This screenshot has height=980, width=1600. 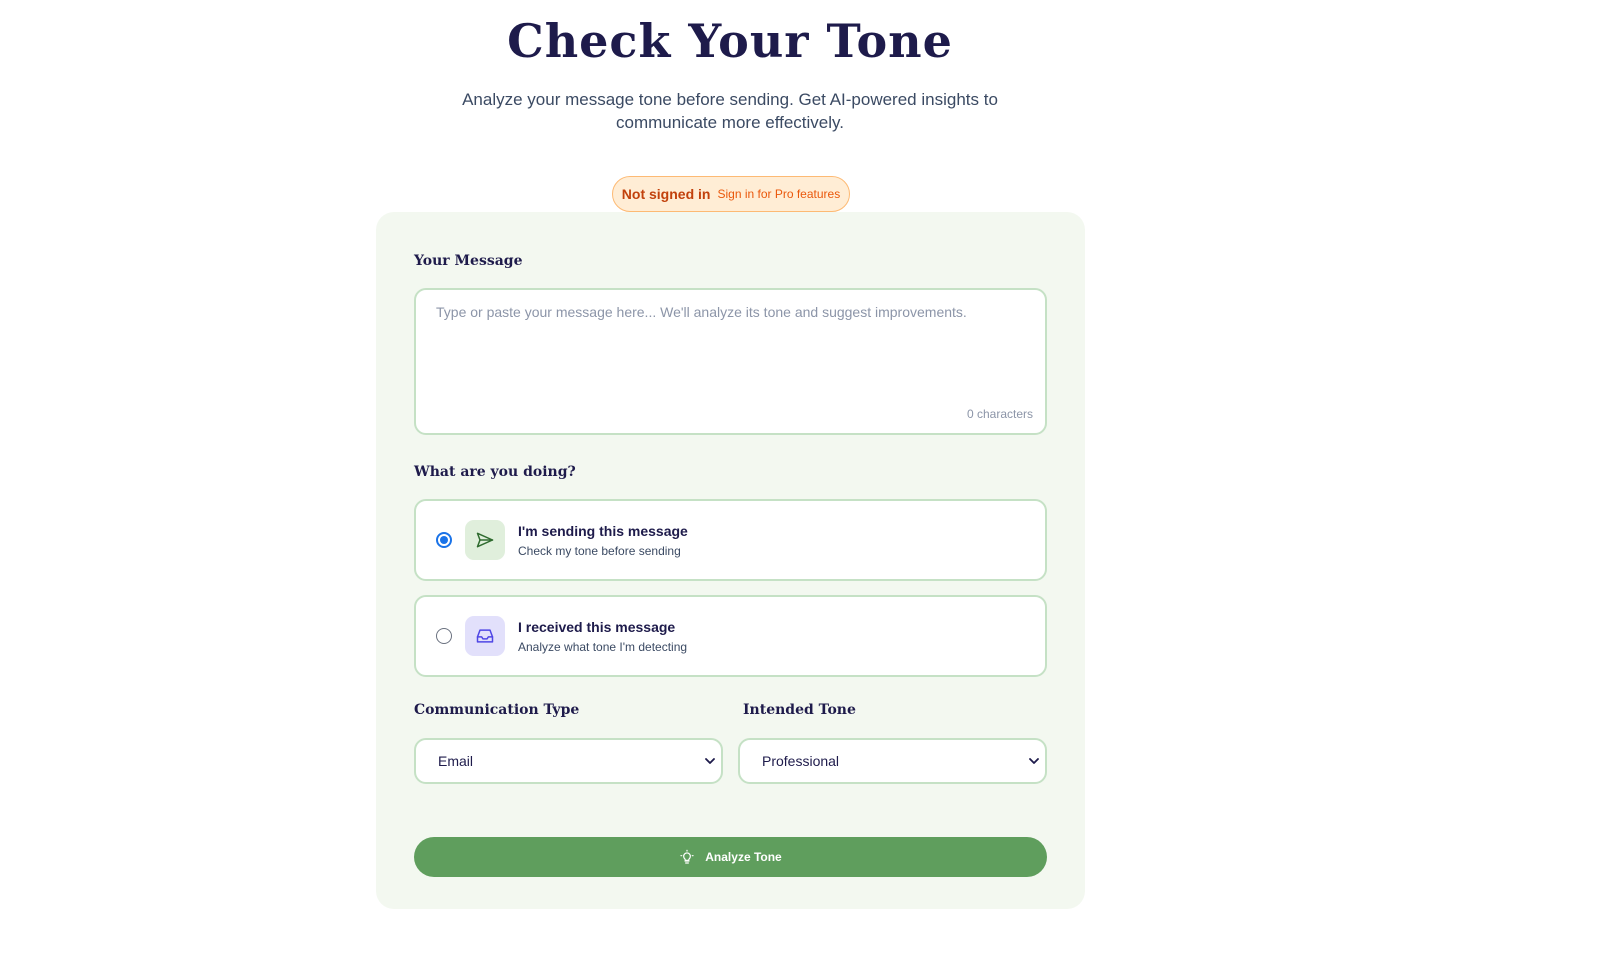 I want to click on sign-in-status-badge: Not signed in Sign in for Pro features, so click(x=731, y=194).